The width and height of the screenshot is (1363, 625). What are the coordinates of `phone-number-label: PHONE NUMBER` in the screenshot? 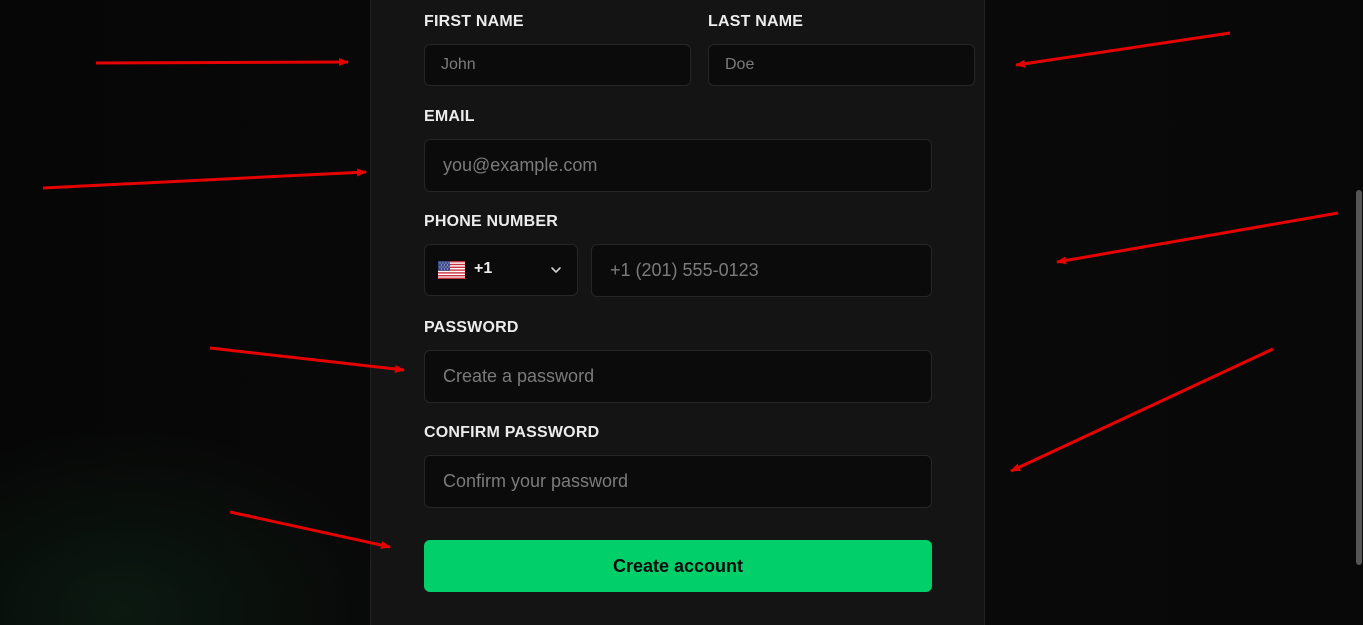 It's located at (491, 221).